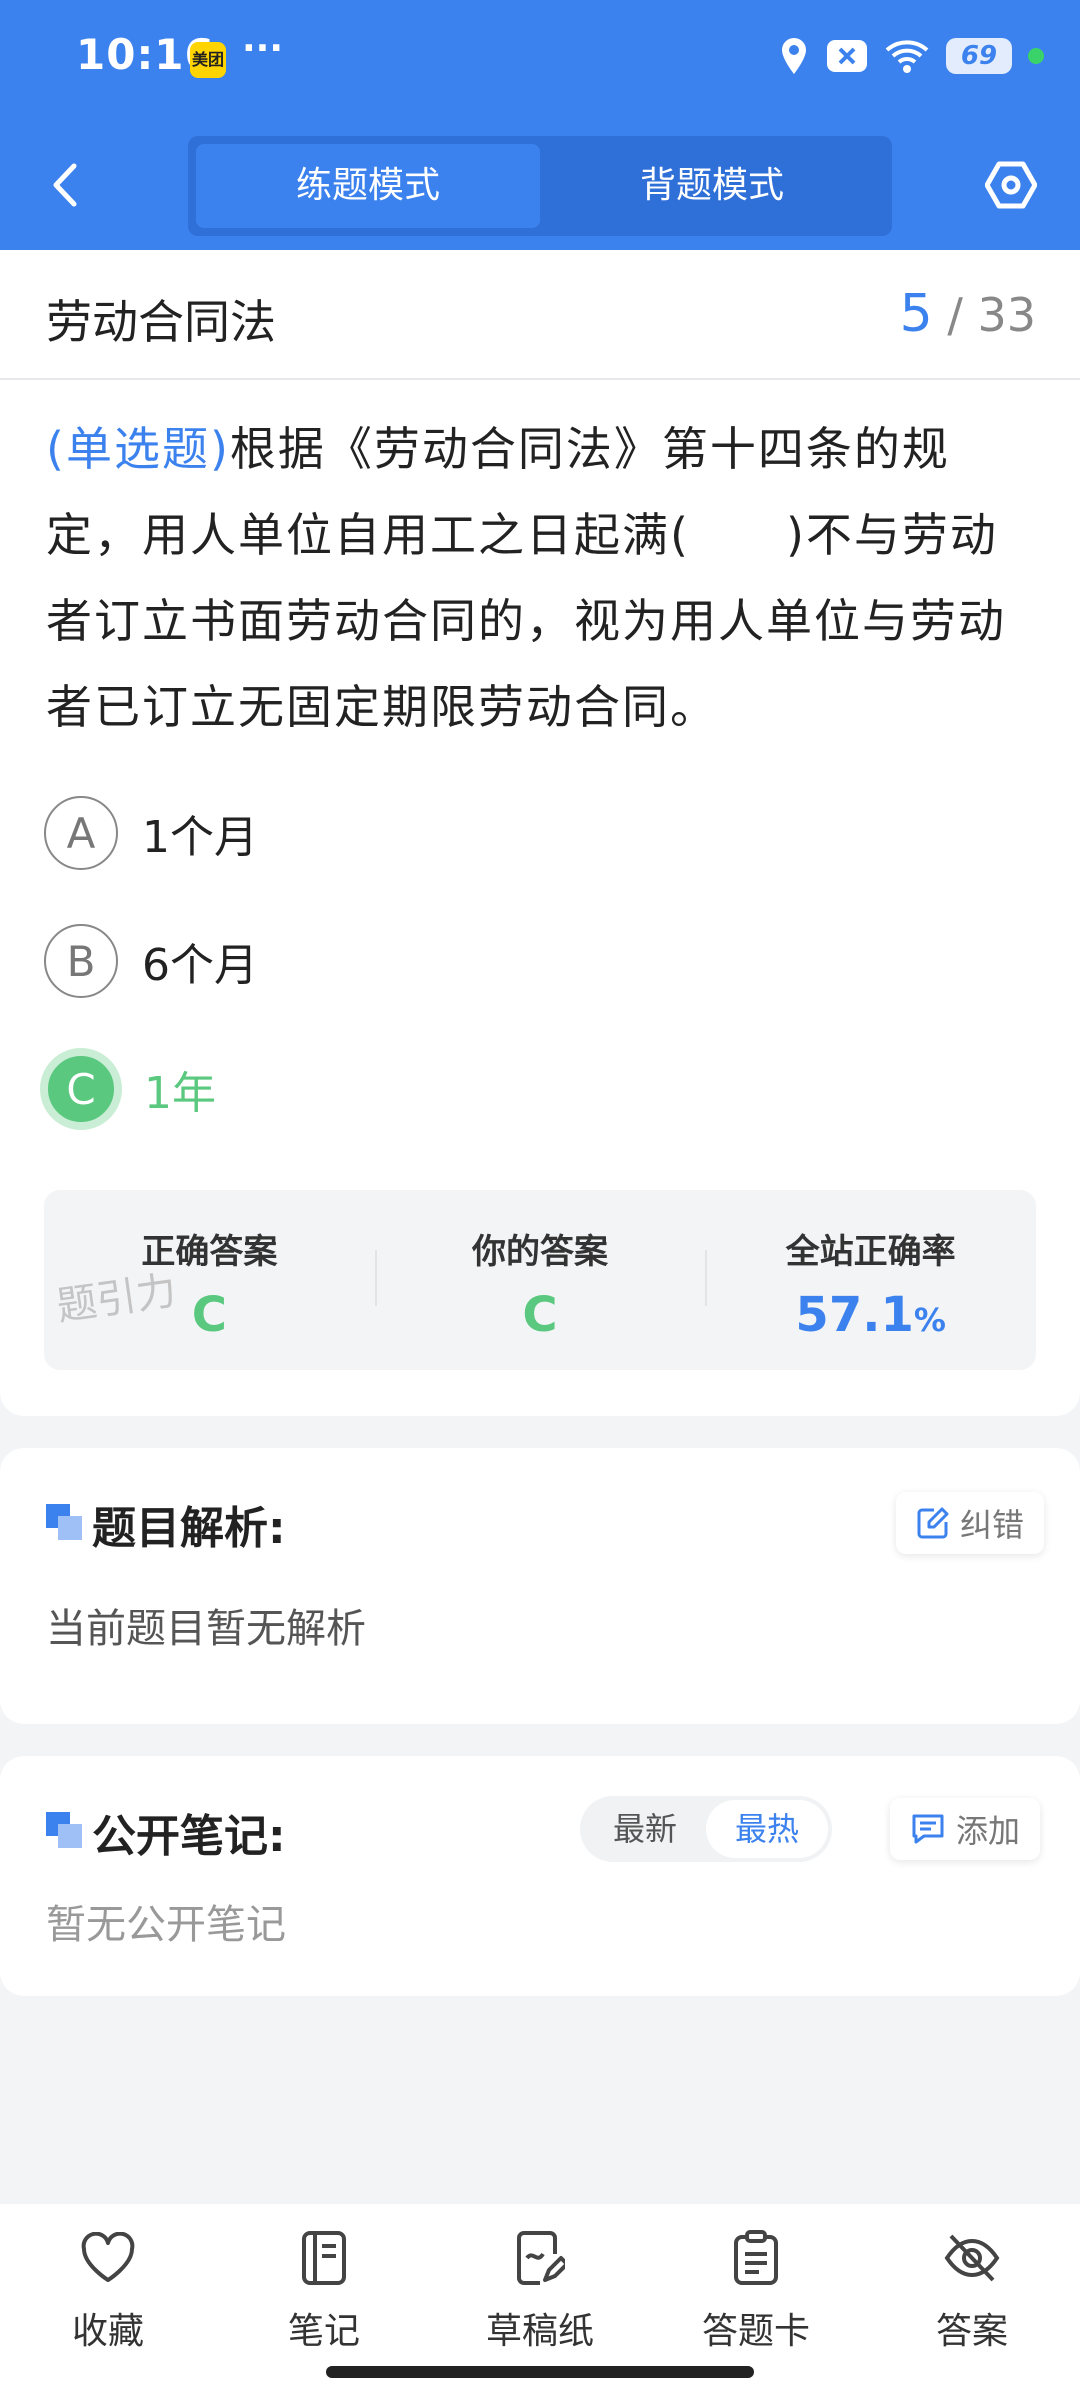 This screenshot has height=2400, width=1080. Describe the element at coordinates (854, 1315) in the screenshot. I see `accuracy-number: 57.1` at that location.